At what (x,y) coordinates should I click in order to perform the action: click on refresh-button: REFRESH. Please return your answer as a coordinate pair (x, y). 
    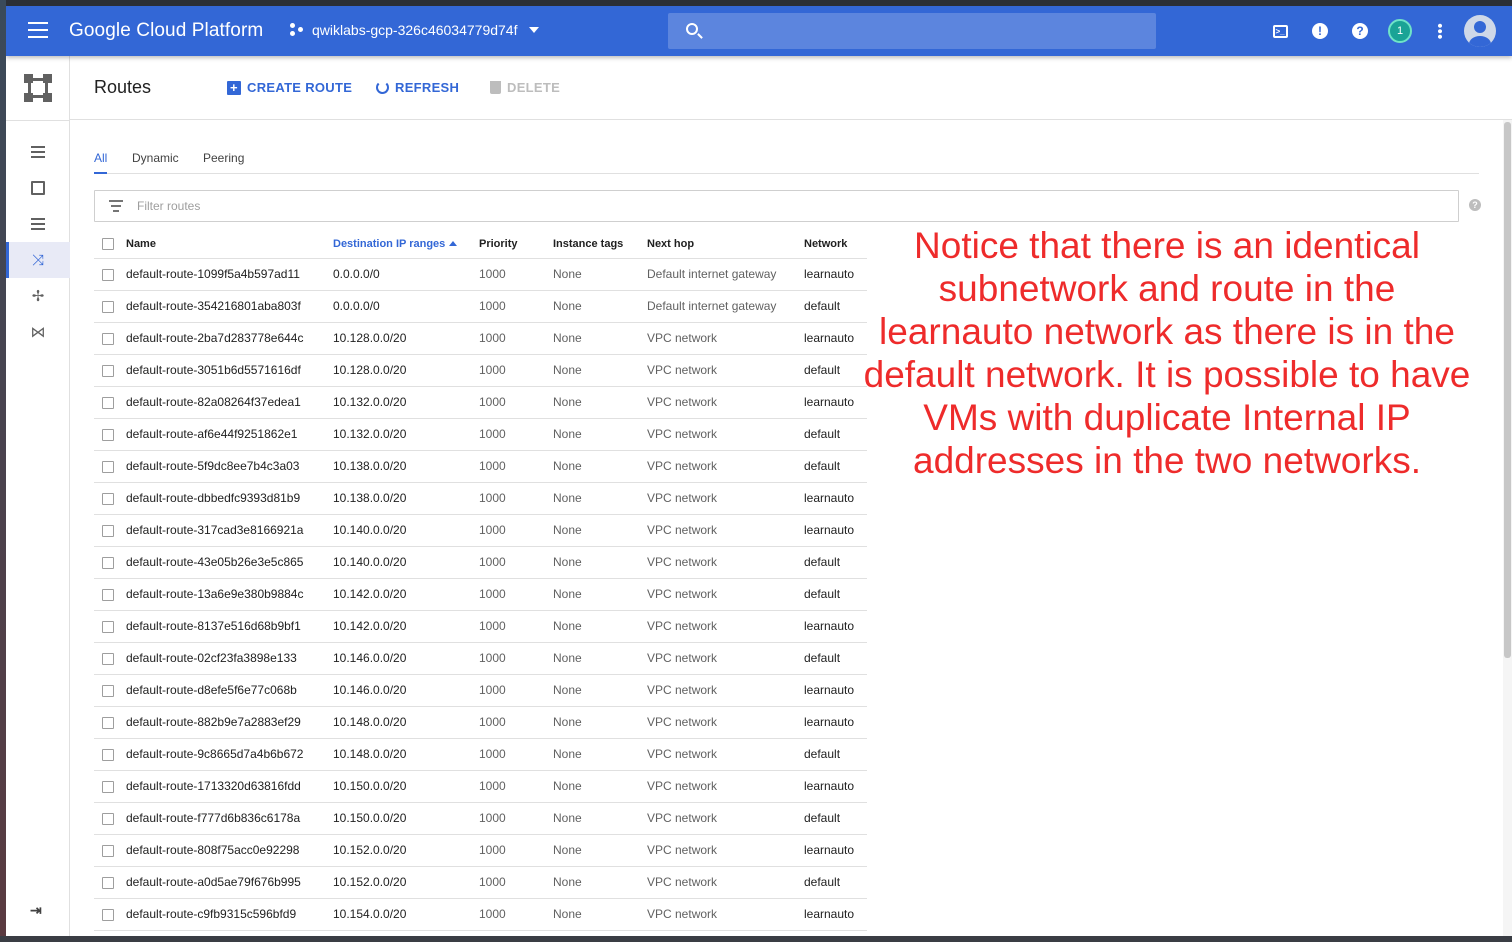
    Looking at the image, I should click on (417, 87).